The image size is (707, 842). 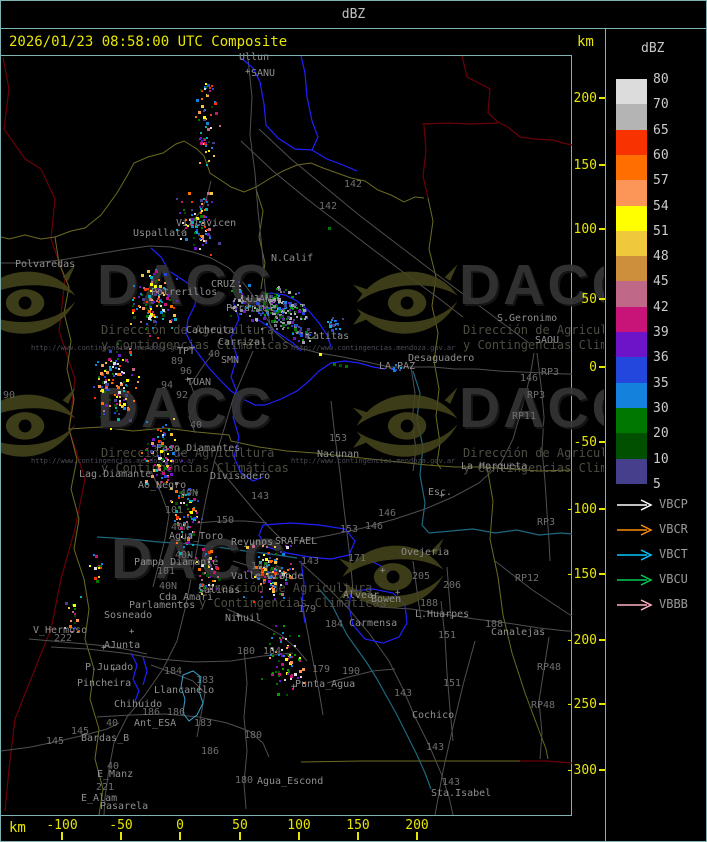 What do you see at coordinates (589, 299) in the screenshot?
I see `y-tick-label: 50` at bounding box center [589, 299].